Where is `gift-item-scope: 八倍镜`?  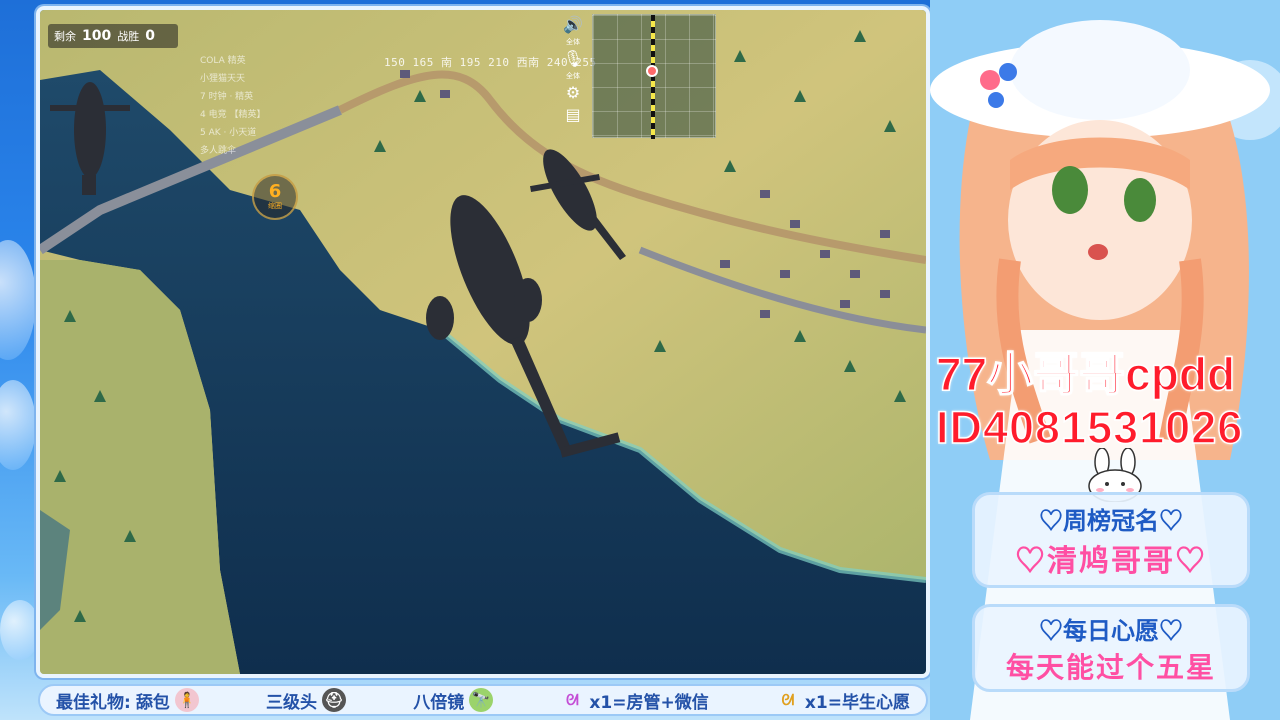 gift-item-scope: 八倍镜 is located at coordinates (439, 702).